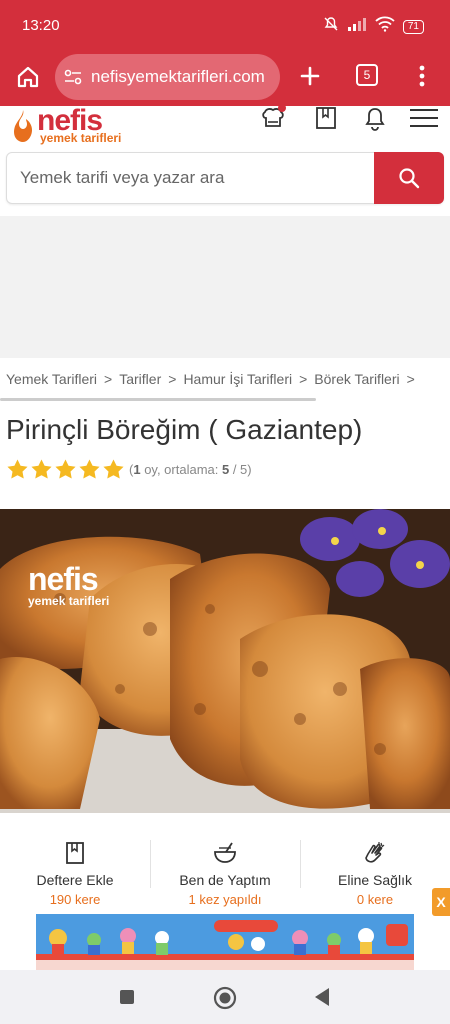  I want to click on clapping-hands-icon, so click(375, 852).